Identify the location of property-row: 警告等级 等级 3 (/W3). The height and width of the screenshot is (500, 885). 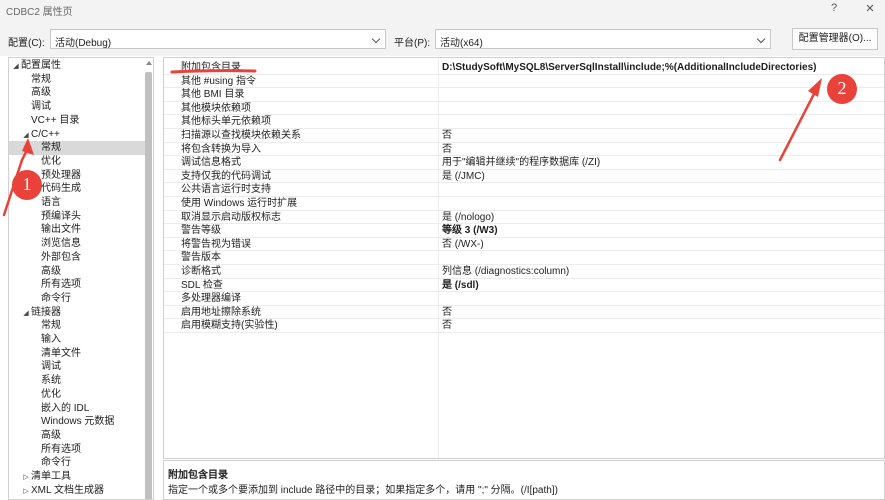
(524, 231).